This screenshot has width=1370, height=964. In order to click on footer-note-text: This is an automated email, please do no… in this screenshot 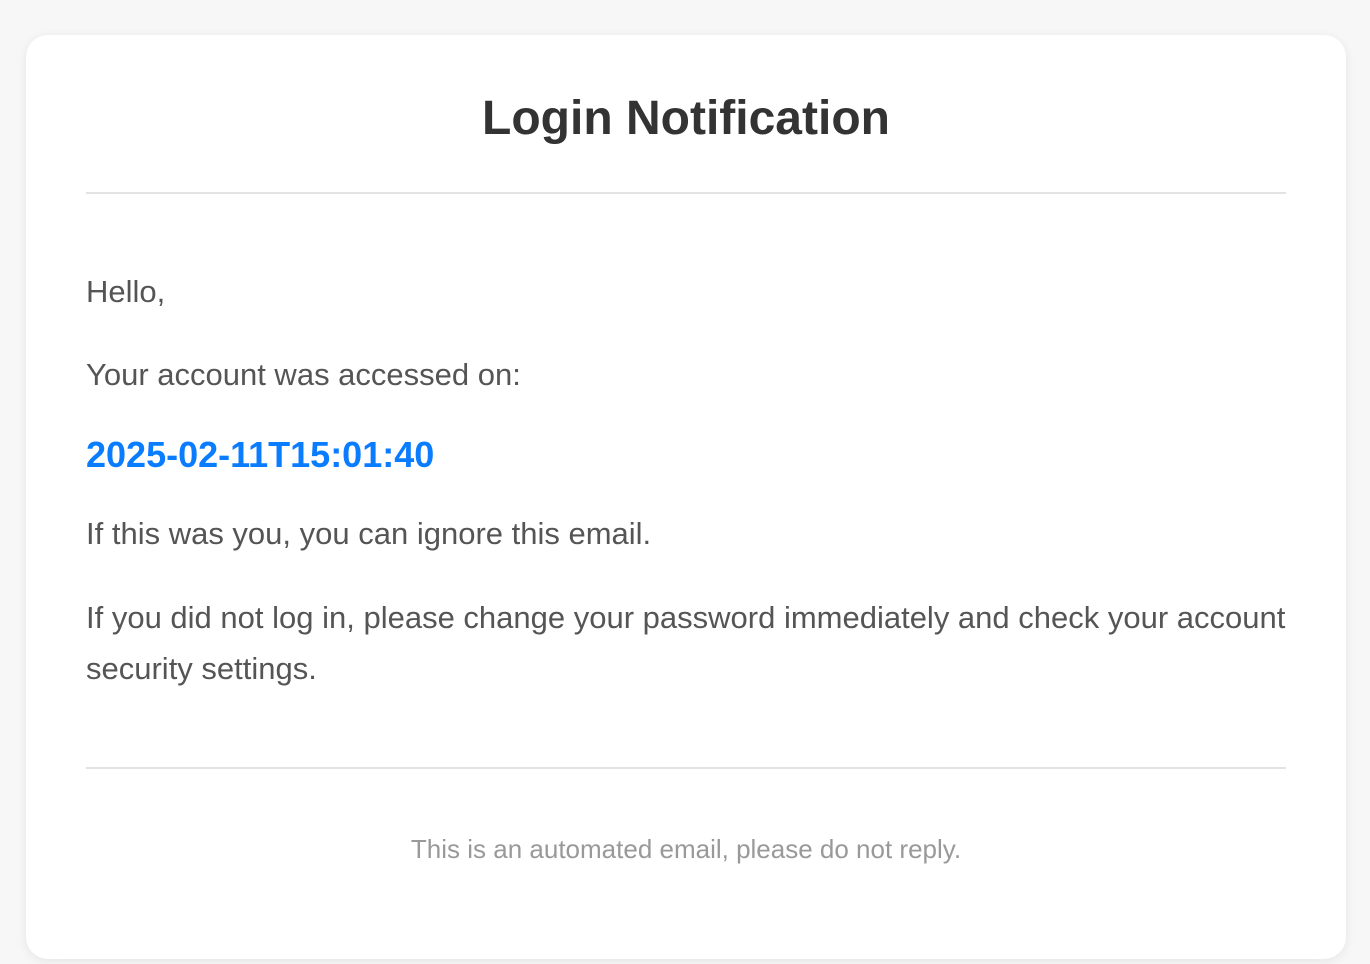, I will do `click(686, 849)`.